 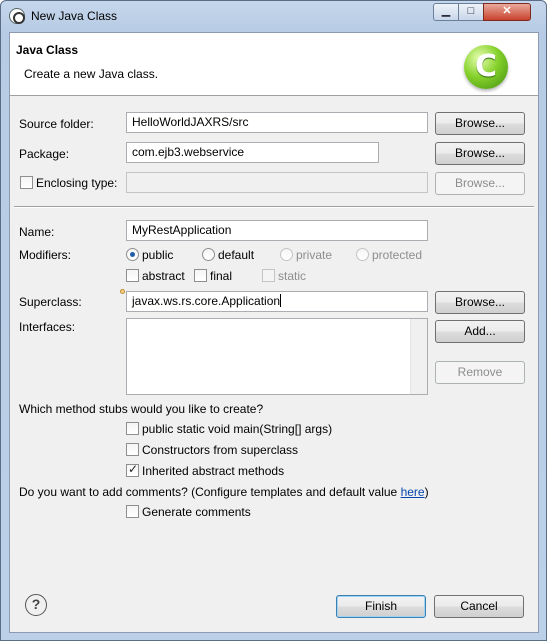 What do you see at coordinates (277, 122) in the screenshot?
I see `source-folder-input: HelloWorldJAXRS/src` at bounding box center [277, 122].